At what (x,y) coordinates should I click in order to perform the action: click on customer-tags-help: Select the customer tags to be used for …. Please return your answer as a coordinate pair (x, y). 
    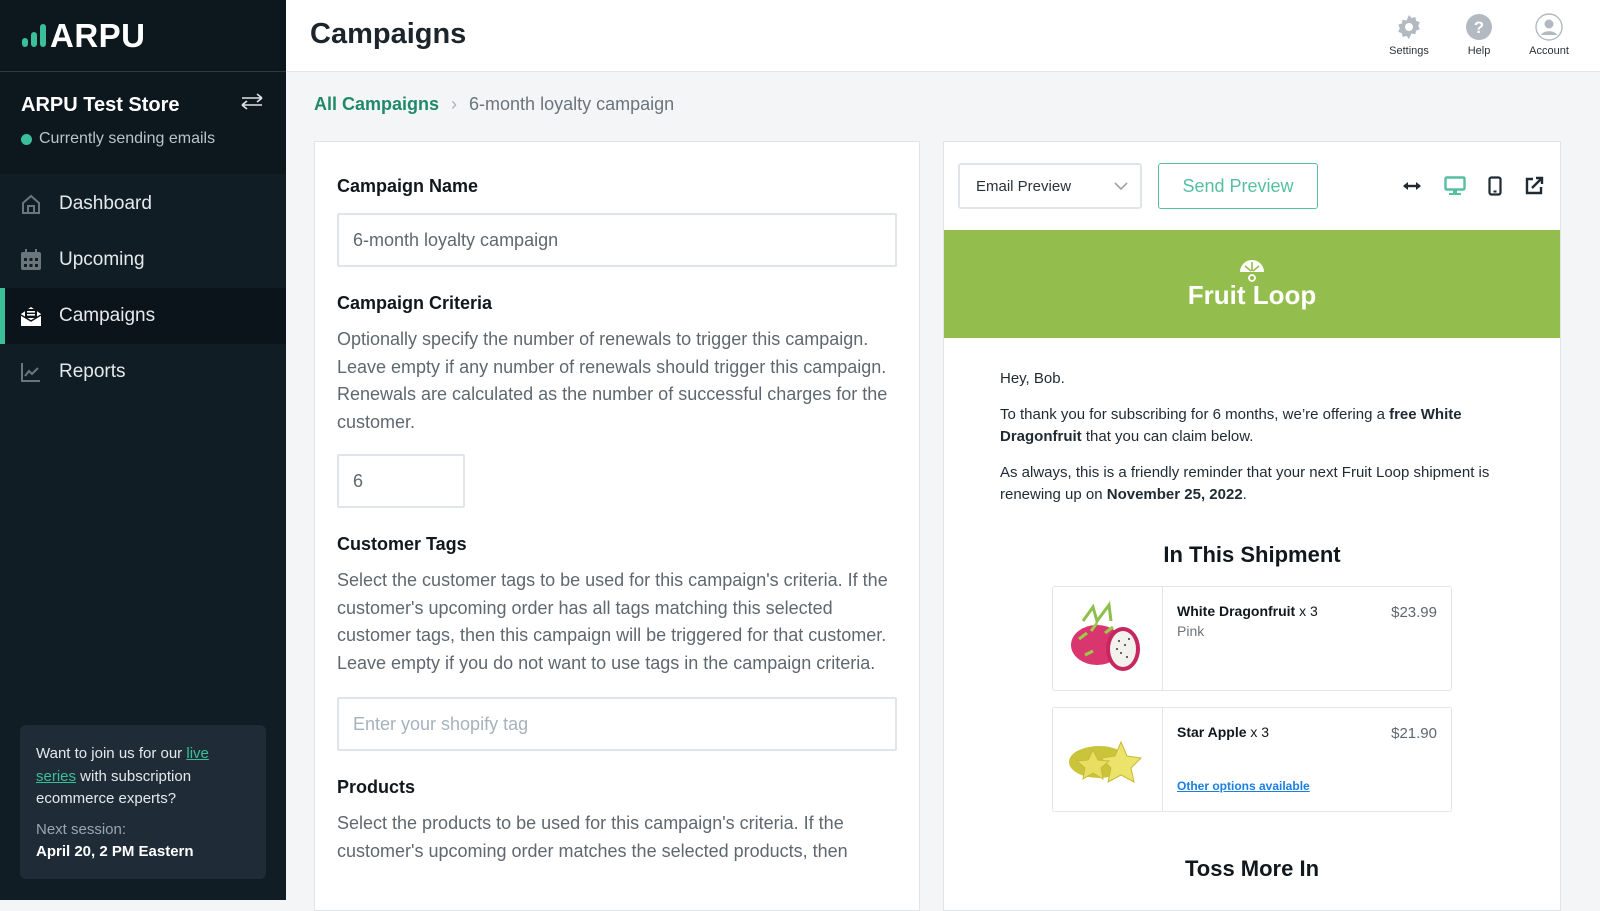
    Looking at the image, I should click on (612, 621).